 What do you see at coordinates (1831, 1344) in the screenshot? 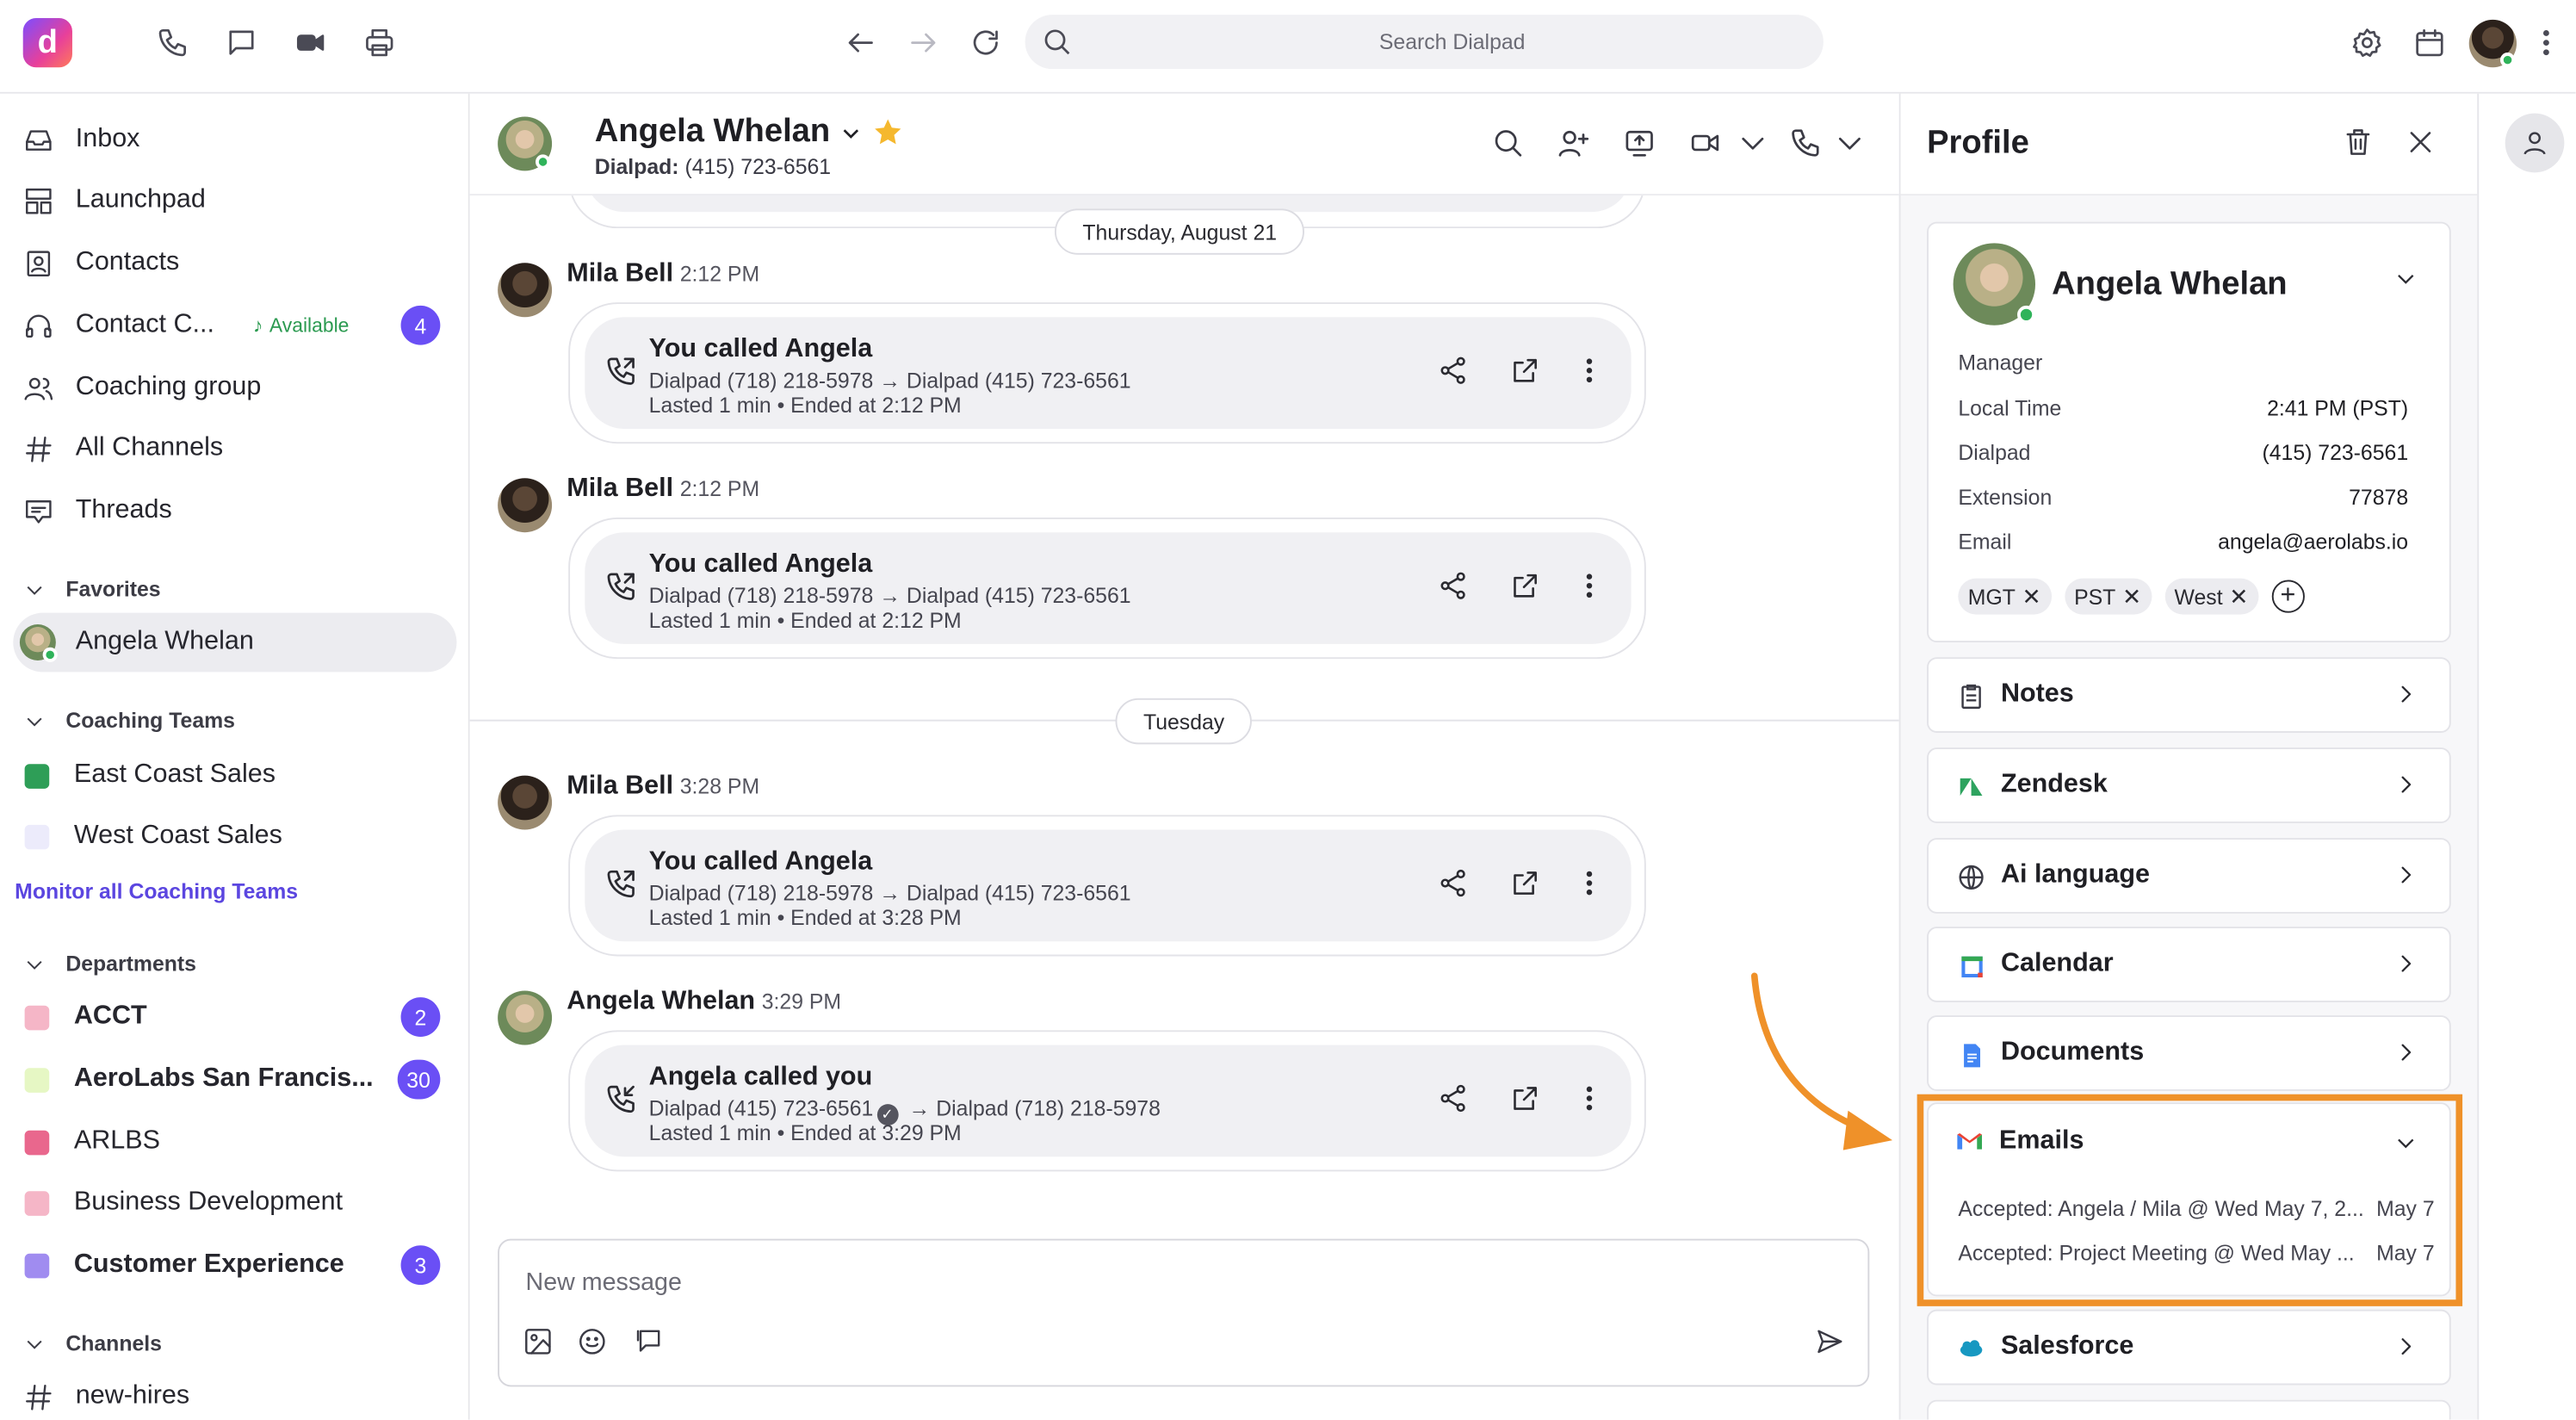
I see `send-icon` at bounding box center [1831, 1344].